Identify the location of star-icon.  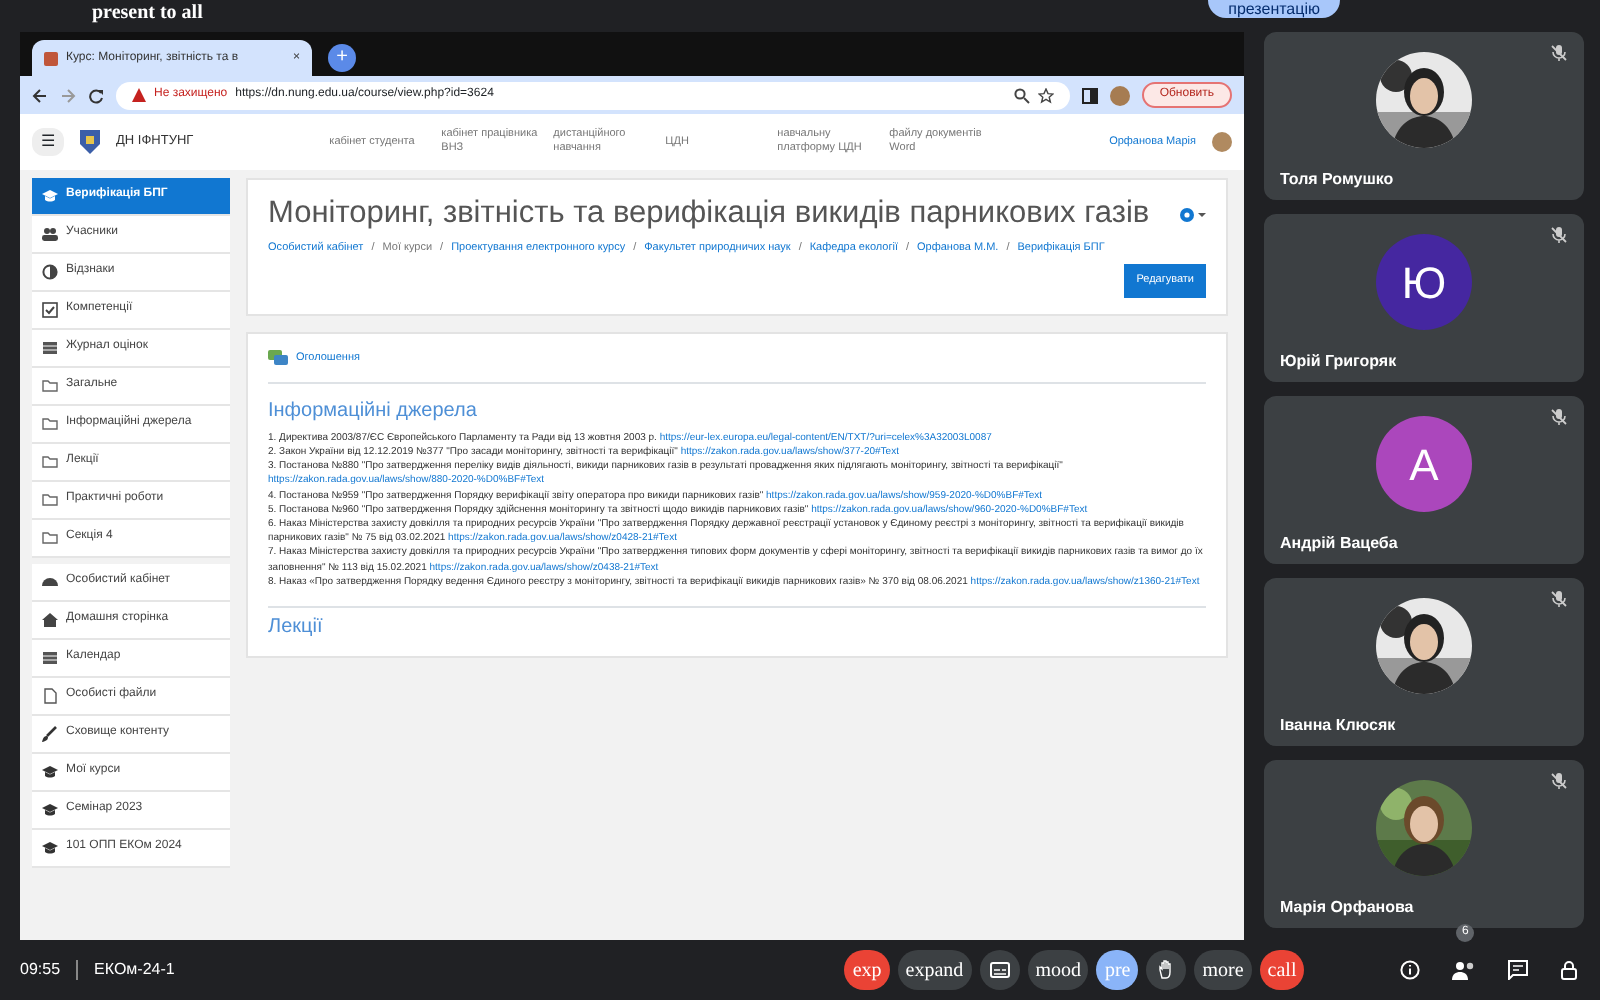
(1045, 95).